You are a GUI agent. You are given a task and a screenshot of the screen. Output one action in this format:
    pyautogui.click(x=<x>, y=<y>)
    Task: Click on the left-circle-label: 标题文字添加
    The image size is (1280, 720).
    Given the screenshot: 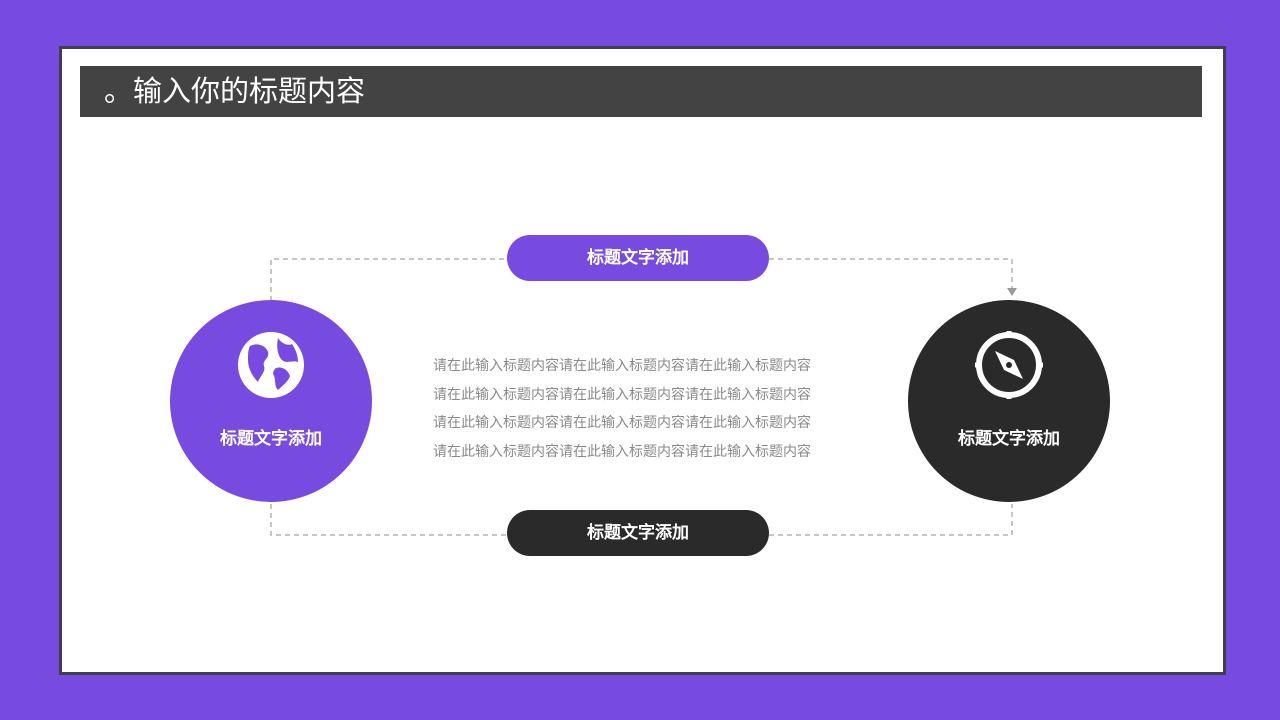 What is the action you would take?
    pyautogui.click(x=271, y=439)
    